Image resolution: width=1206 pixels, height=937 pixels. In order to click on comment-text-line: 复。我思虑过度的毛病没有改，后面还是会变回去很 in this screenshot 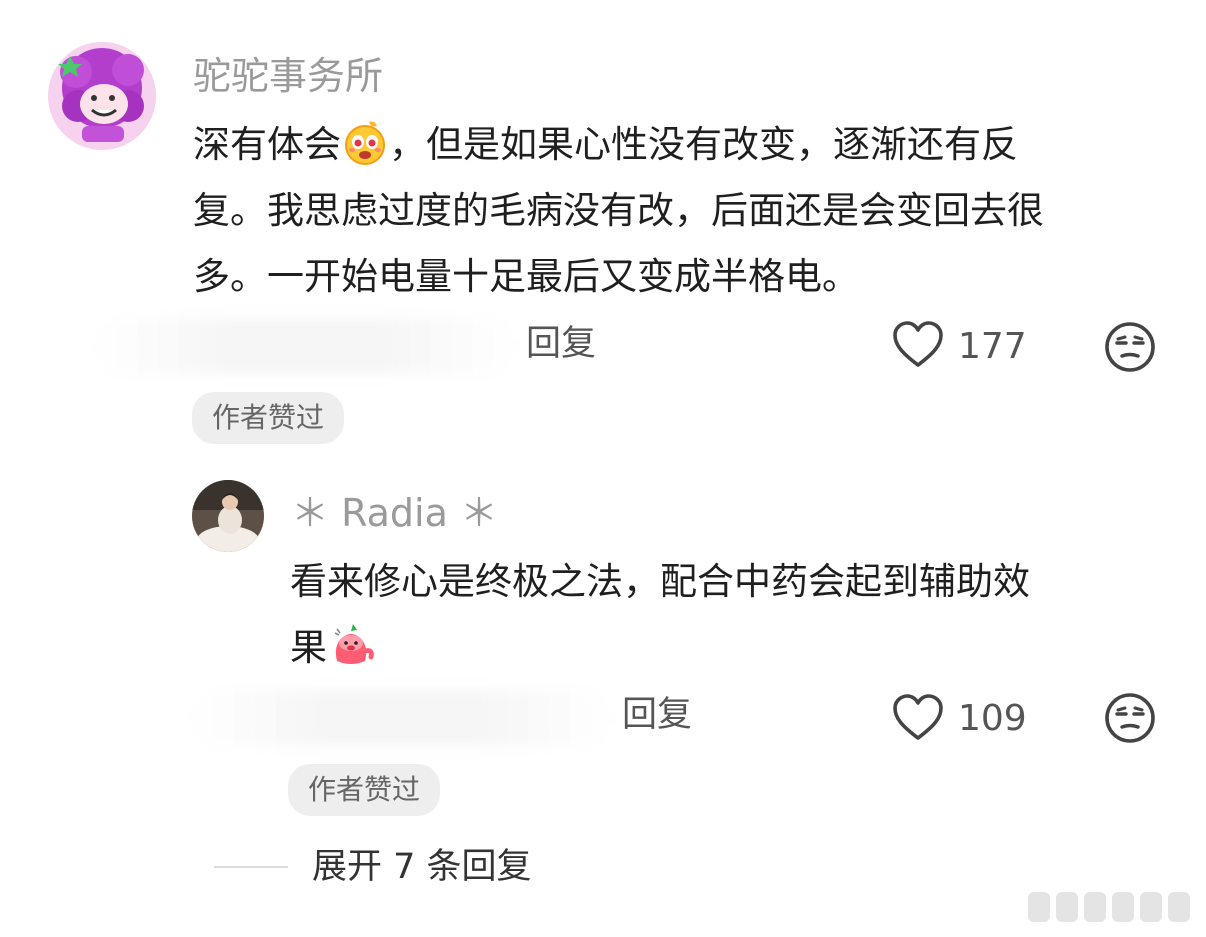, I will do `click(618, 210)`.